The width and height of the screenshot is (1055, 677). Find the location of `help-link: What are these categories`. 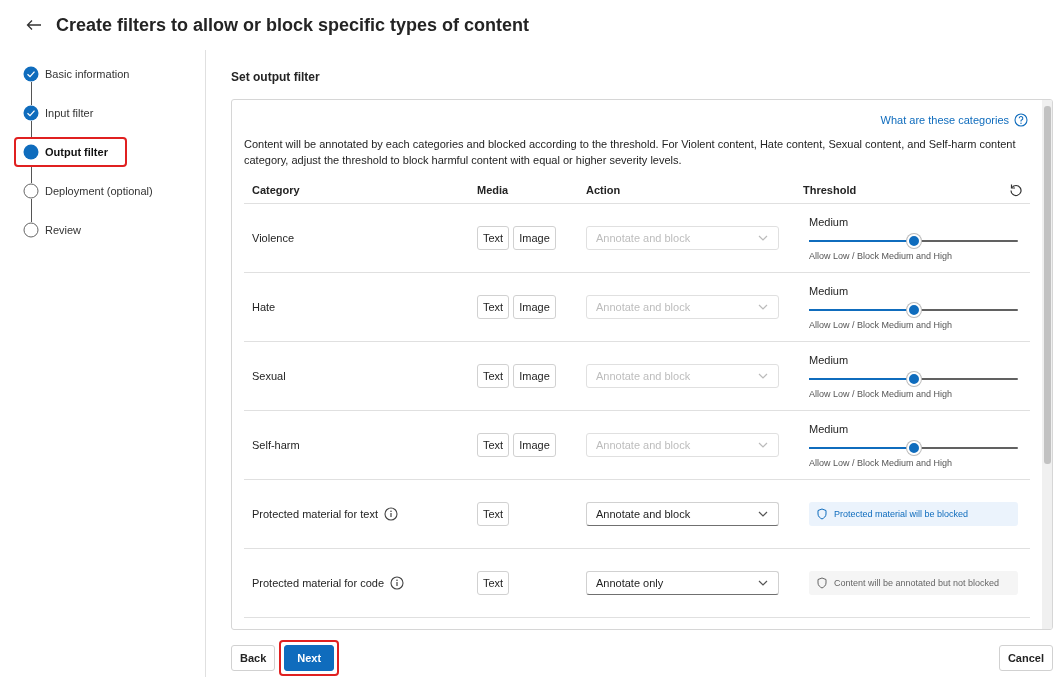

help-link: What are these categories is located at coordinates (944, 120).